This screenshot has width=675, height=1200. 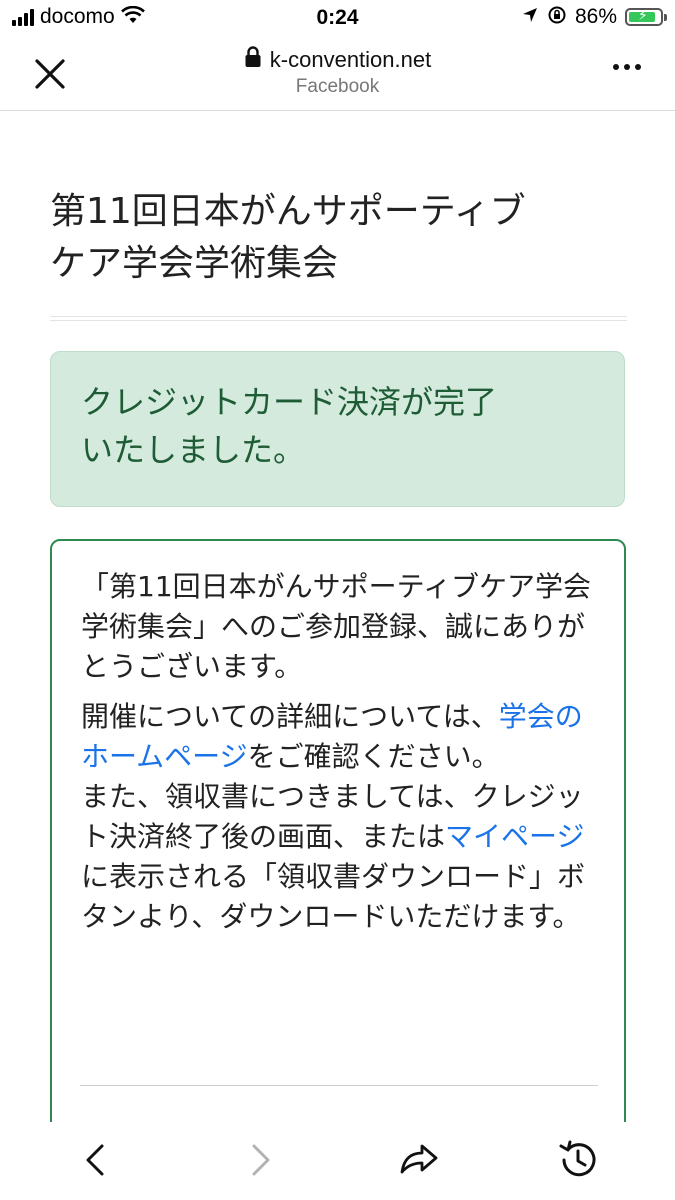 What do you see at coordinates (350, 59) in the screenshot?
I see `url-text: k-convention.net` at bounding box center [350, 59].